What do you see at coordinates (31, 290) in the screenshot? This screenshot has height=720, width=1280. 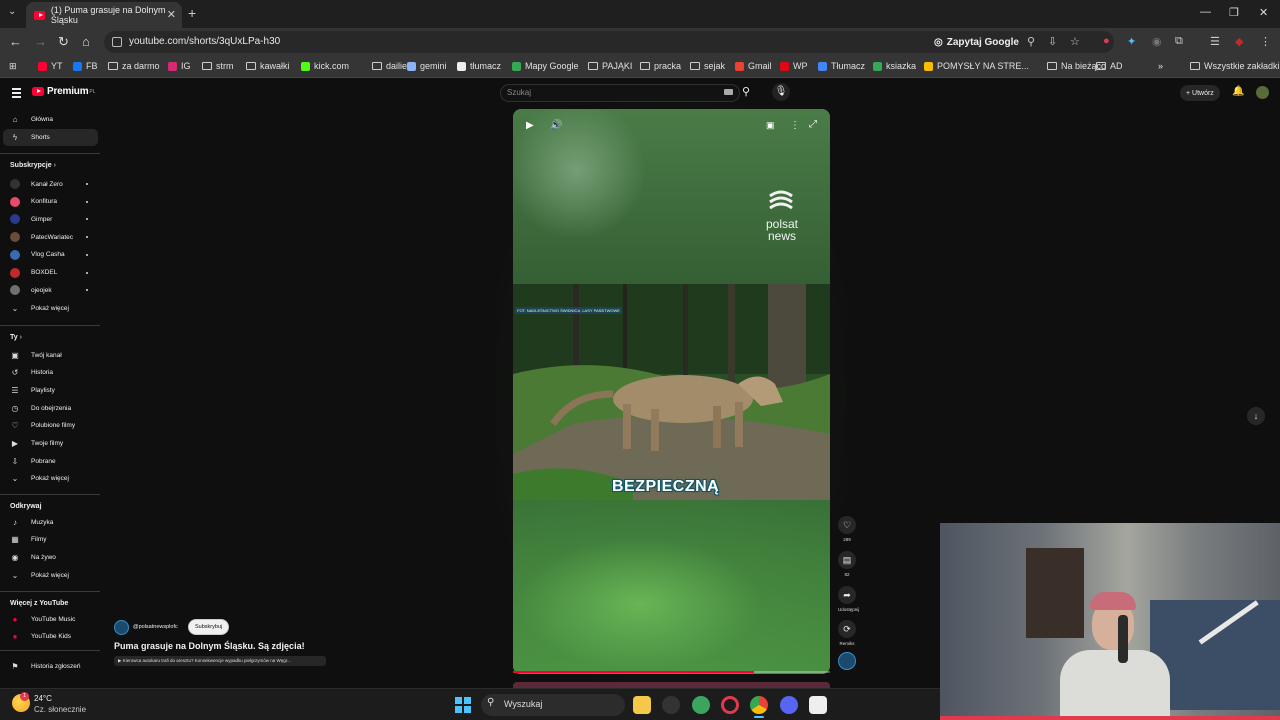 I see `subscription-item: ojeojek` at bounding box center [31, 290].